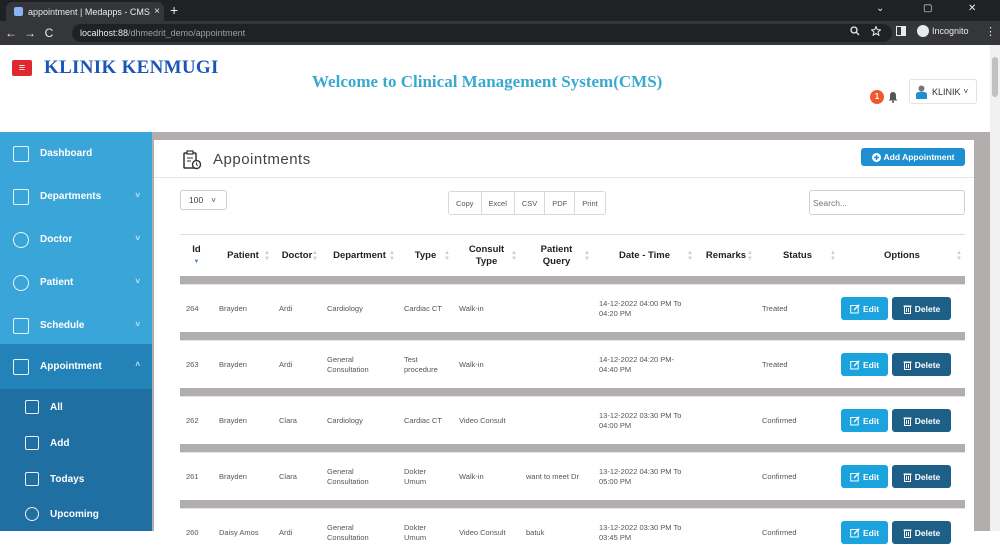 Image resolution: width=1000 pixels, height=556 pixels. Describe the element at coordinates (85, 11) in the screenshot. I see `browser-tab: appointment | Medapps - CMS ×` at that location.